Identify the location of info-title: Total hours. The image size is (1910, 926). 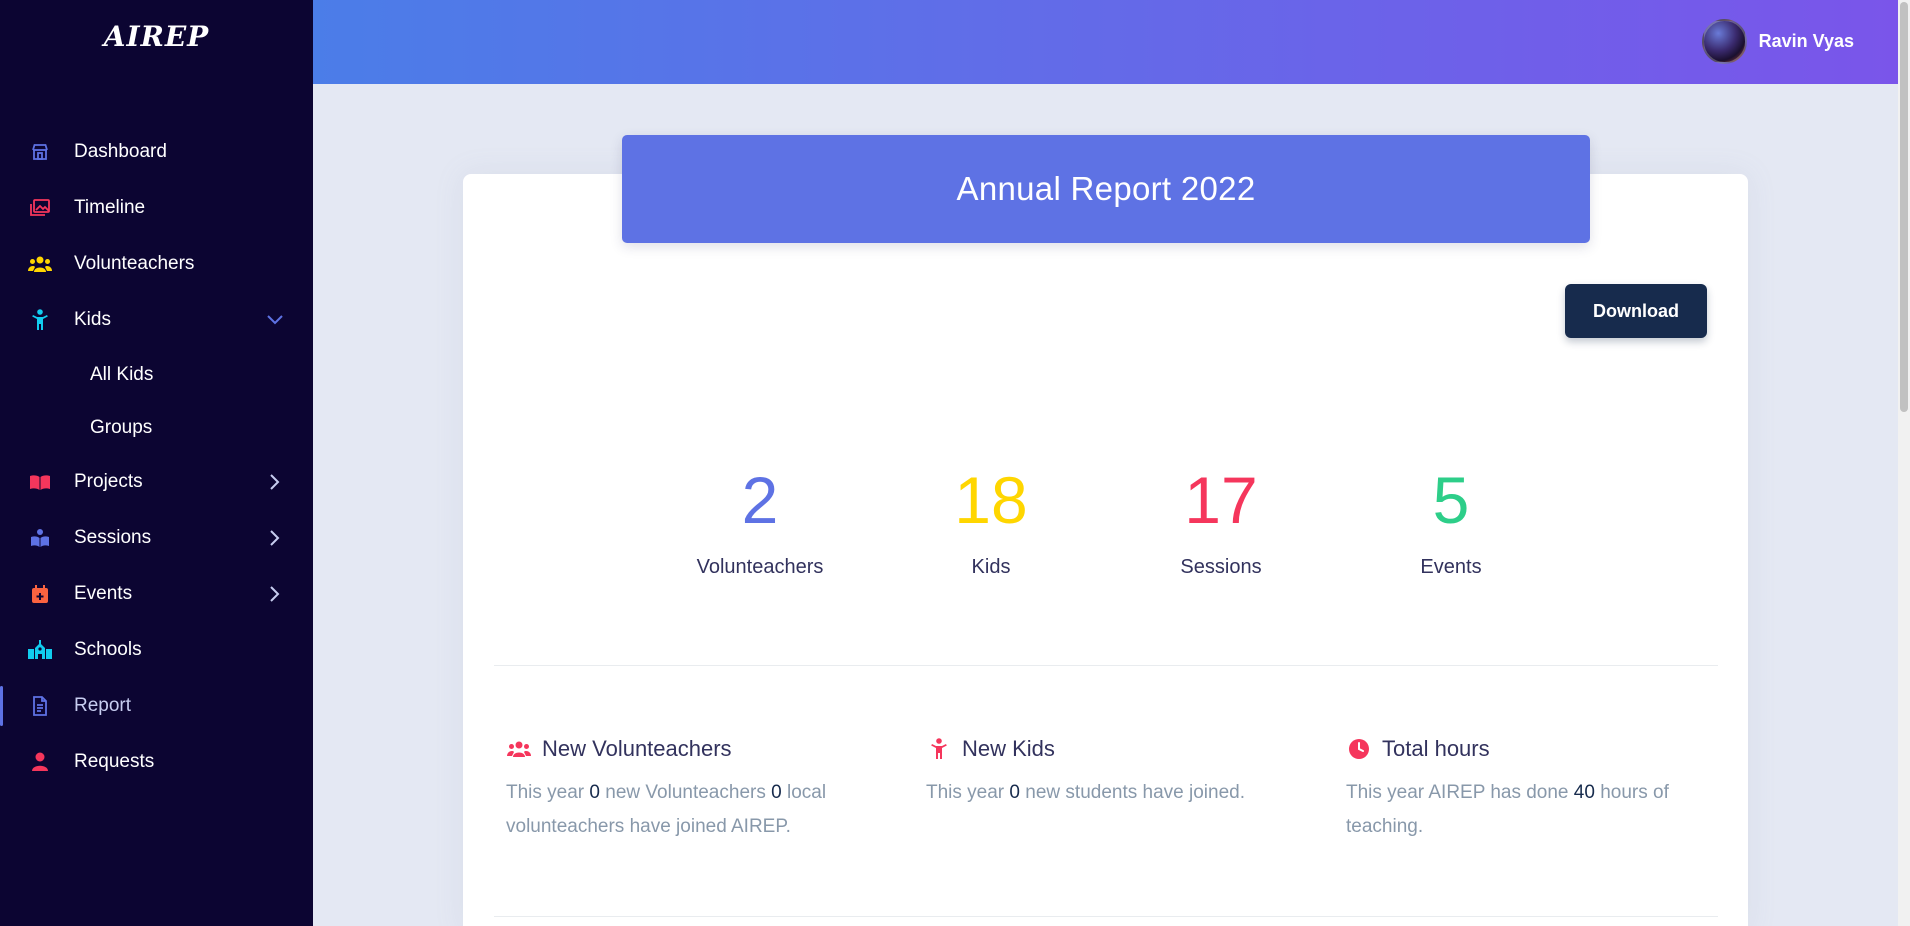
(1436, 748).